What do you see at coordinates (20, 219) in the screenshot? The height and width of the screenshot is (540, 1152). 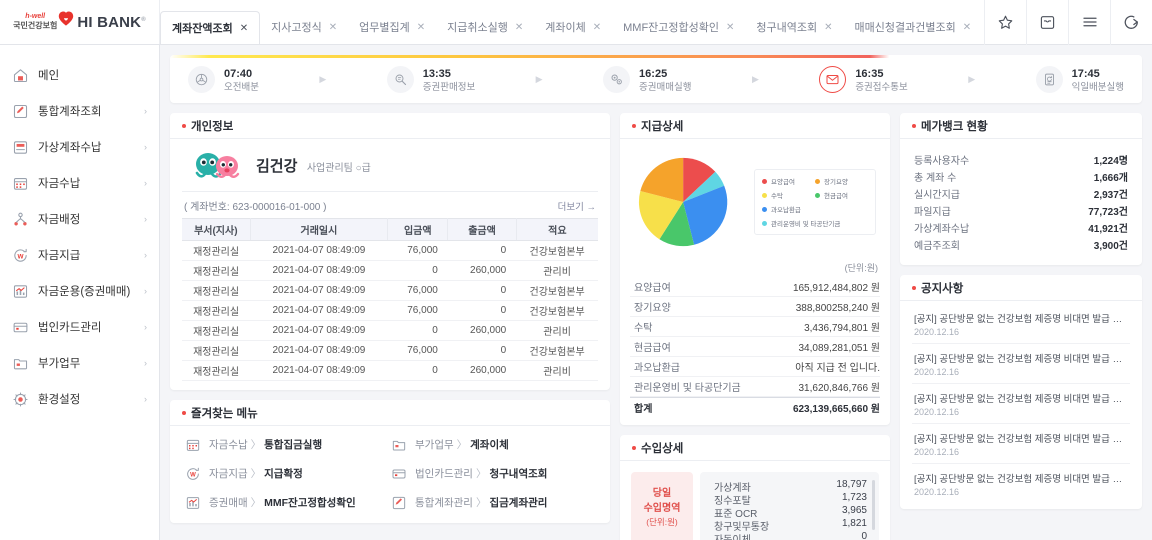 I see `hierarchy-icon` at bounding box center [20, 219].